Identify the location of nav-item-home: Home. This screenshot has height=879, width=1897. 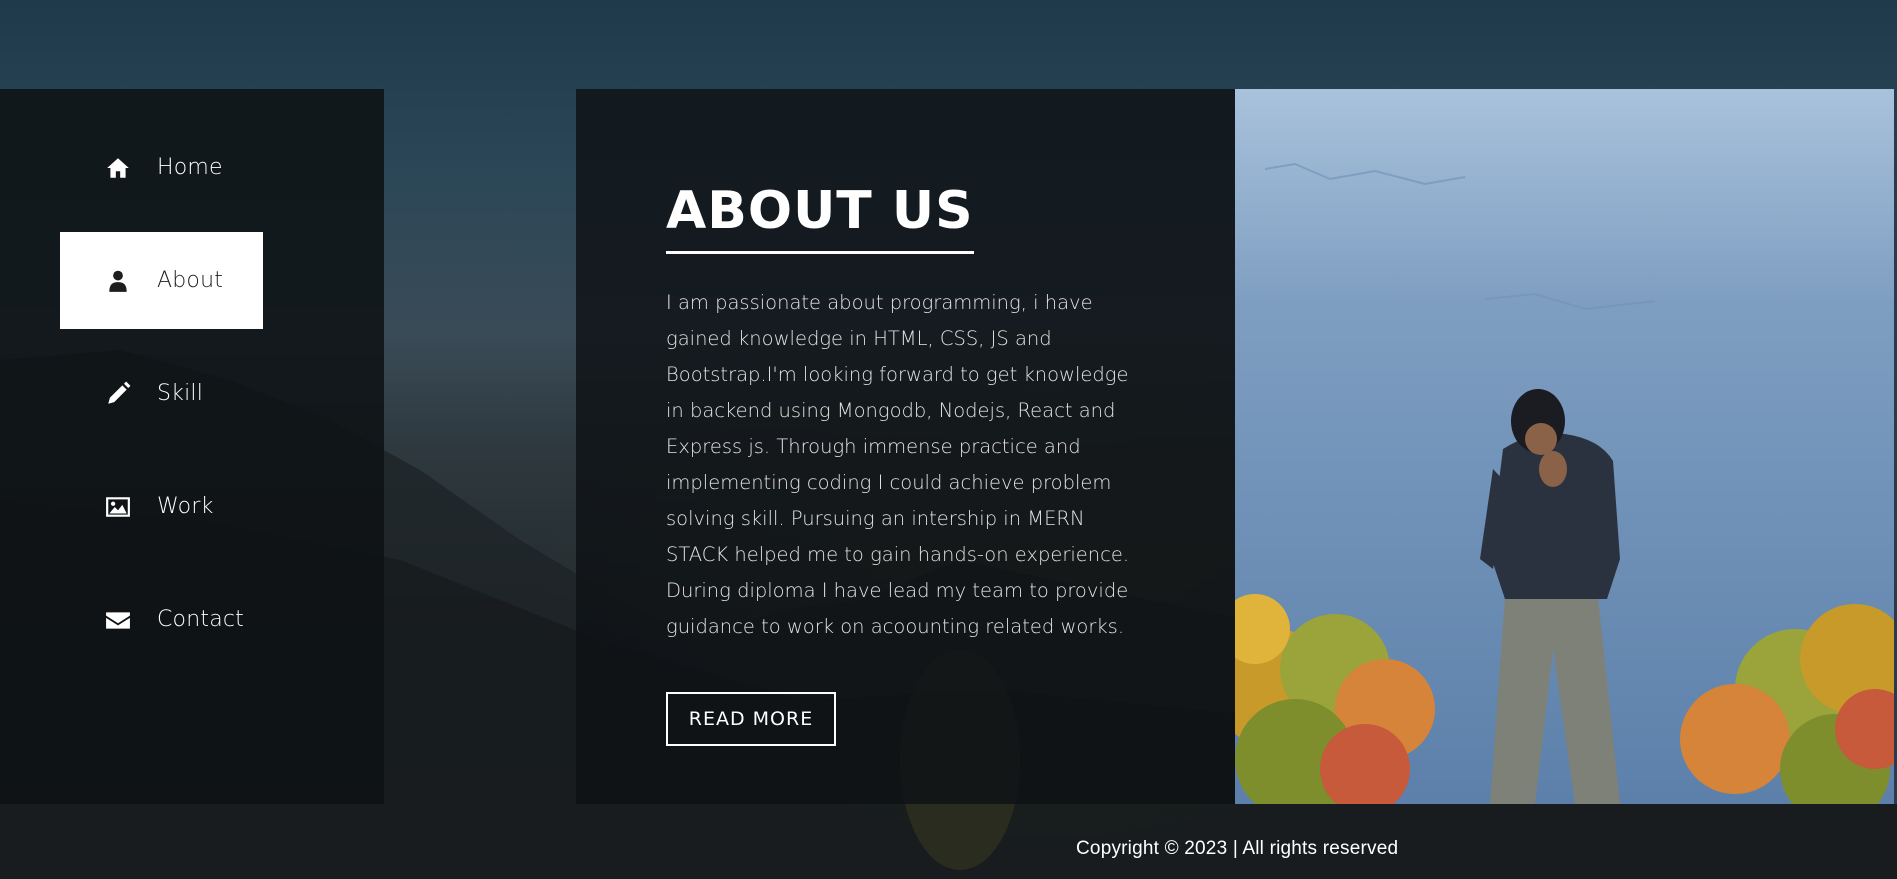
(161, 167).